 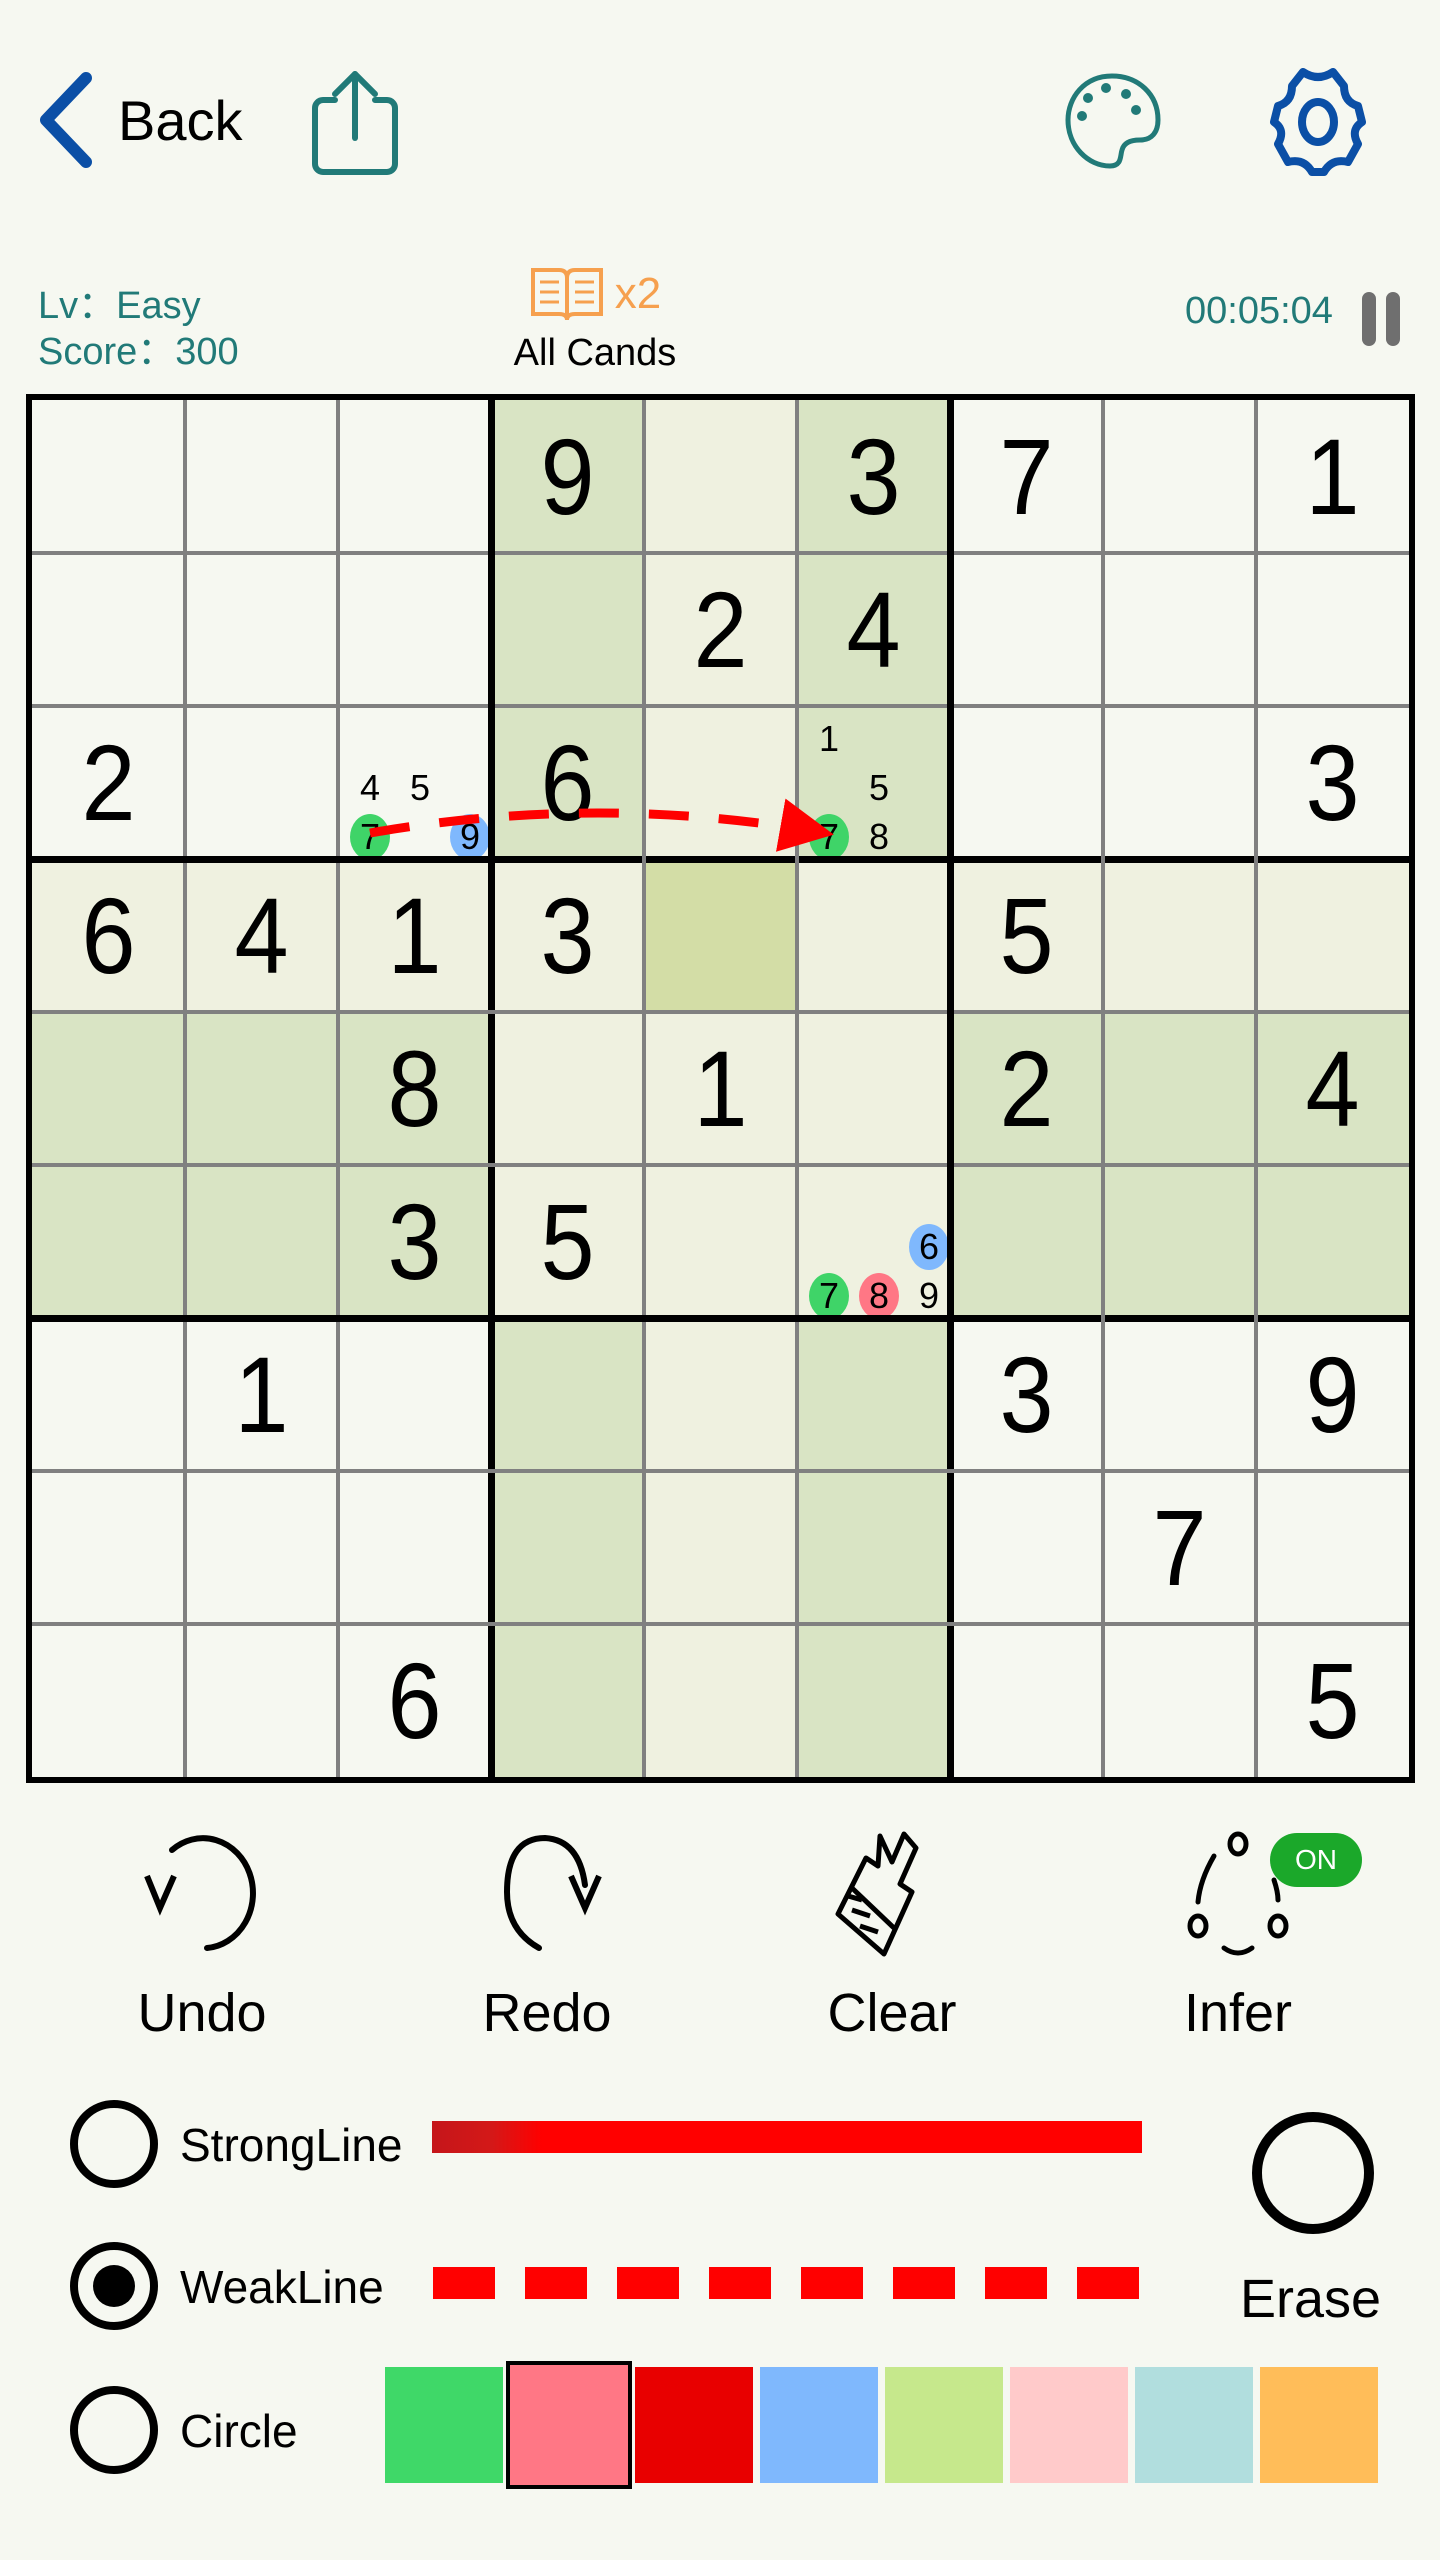 I want to click on cell-r6c5, so click(x=720, y=1241).